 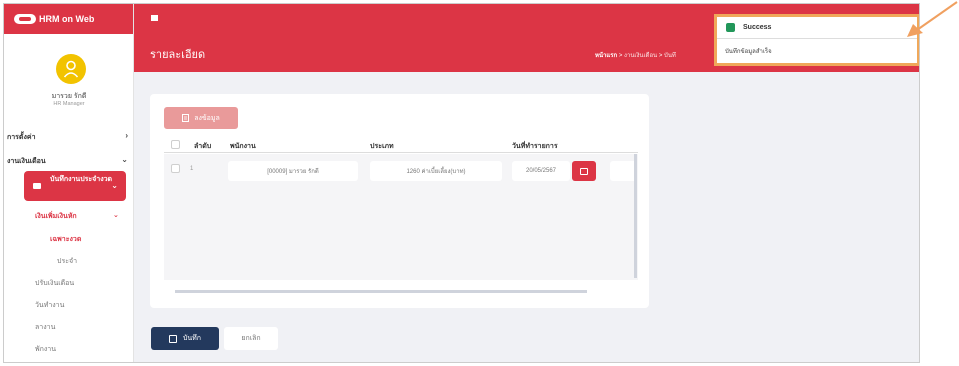 What do you see at coordinates (67, 261) in the screenshot?
I see `sidebar-item-fixed: ประจำ` at bounding box center [67, 261].